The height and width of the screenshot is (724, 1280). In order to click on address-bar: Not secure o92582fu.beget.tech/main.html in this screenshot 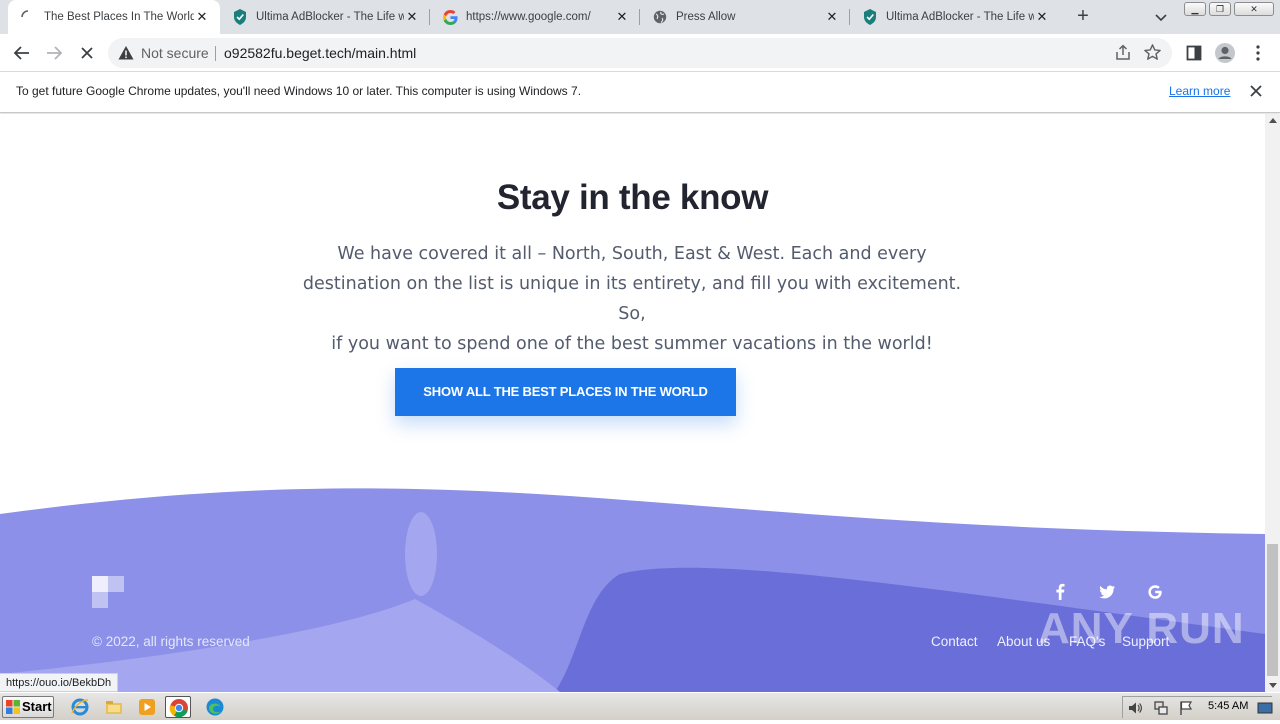, I will do `click(640, 53)`.